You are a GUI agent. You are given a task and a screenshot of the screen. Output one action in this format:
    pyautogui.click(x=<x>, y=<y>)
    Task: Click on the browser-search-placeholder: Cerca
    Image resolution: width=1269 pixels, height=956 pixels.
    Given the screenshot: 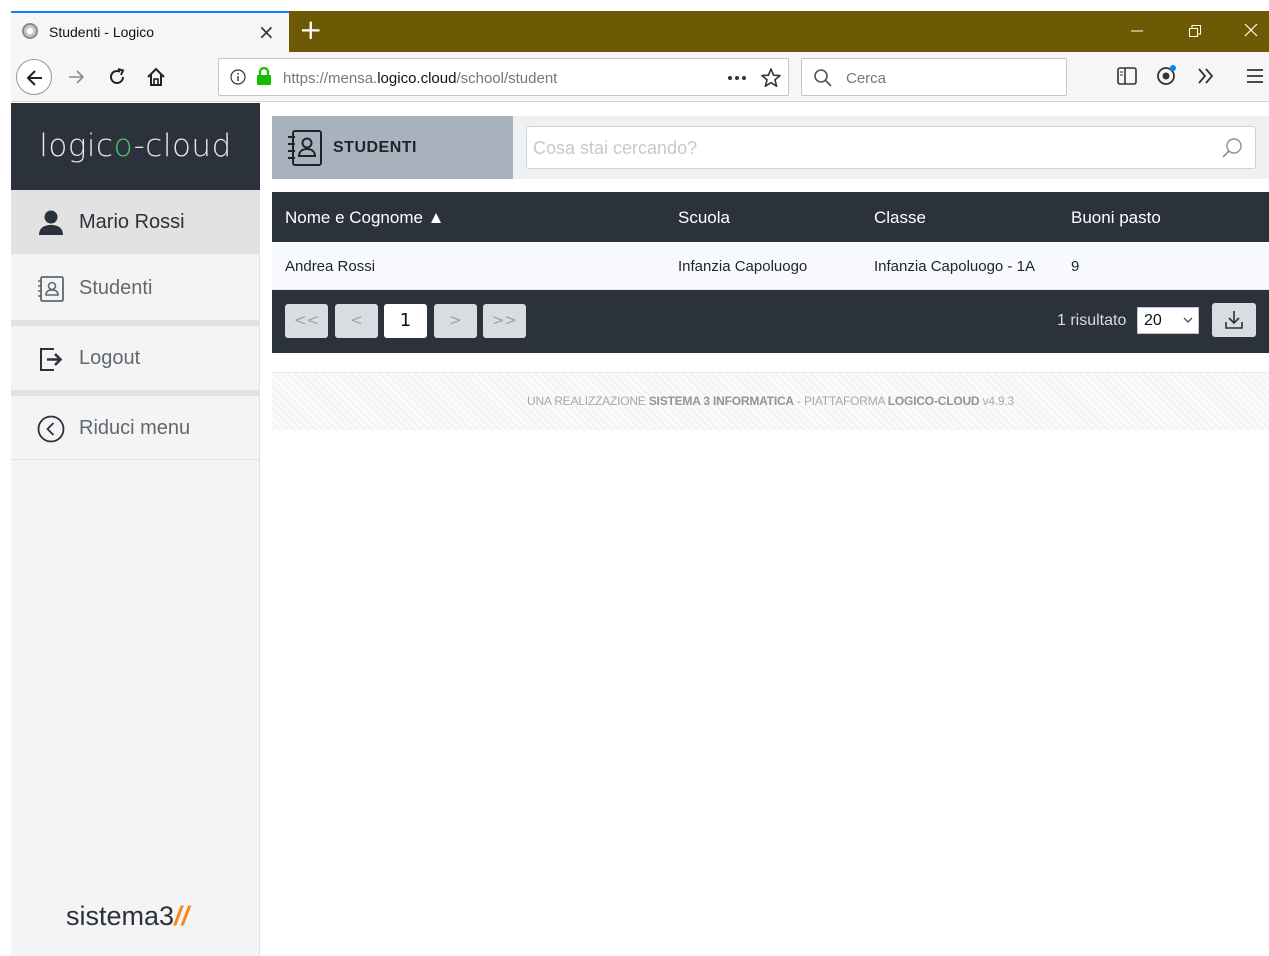 What is the action you would take?
    pyautogui.click(x=866, y=78)
    